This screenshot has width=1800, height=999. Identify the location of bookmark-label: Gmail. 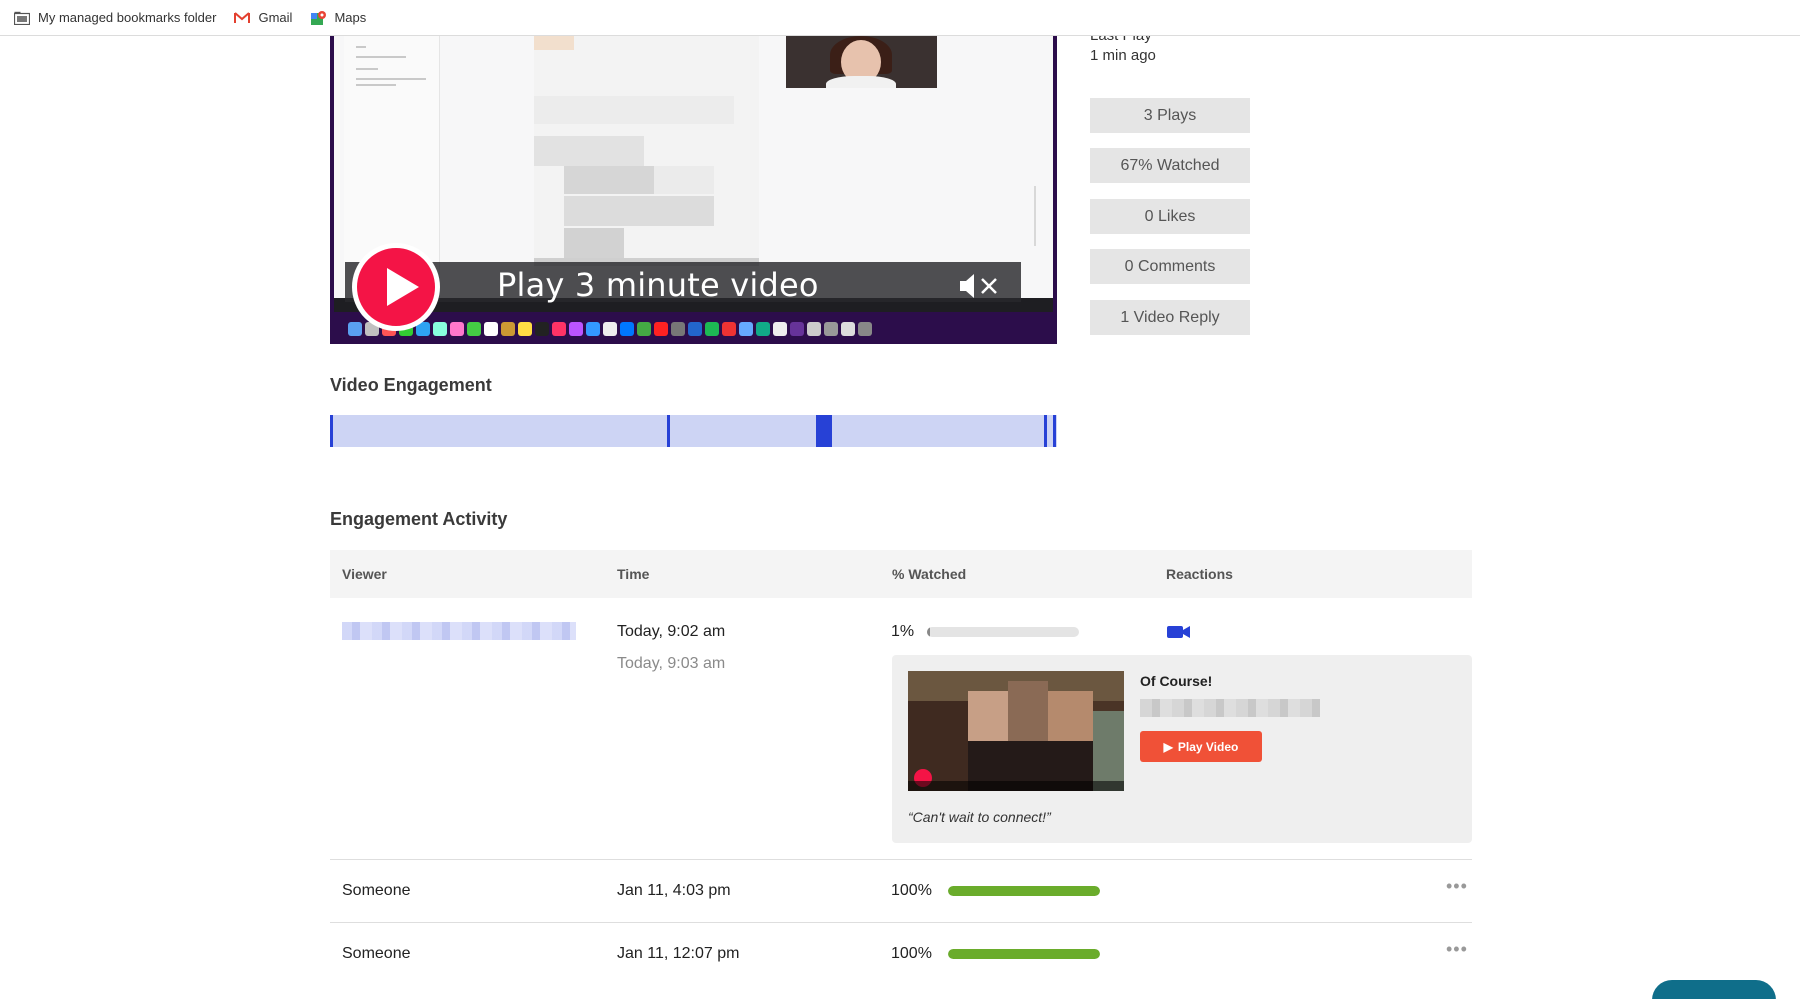
(275, 17).